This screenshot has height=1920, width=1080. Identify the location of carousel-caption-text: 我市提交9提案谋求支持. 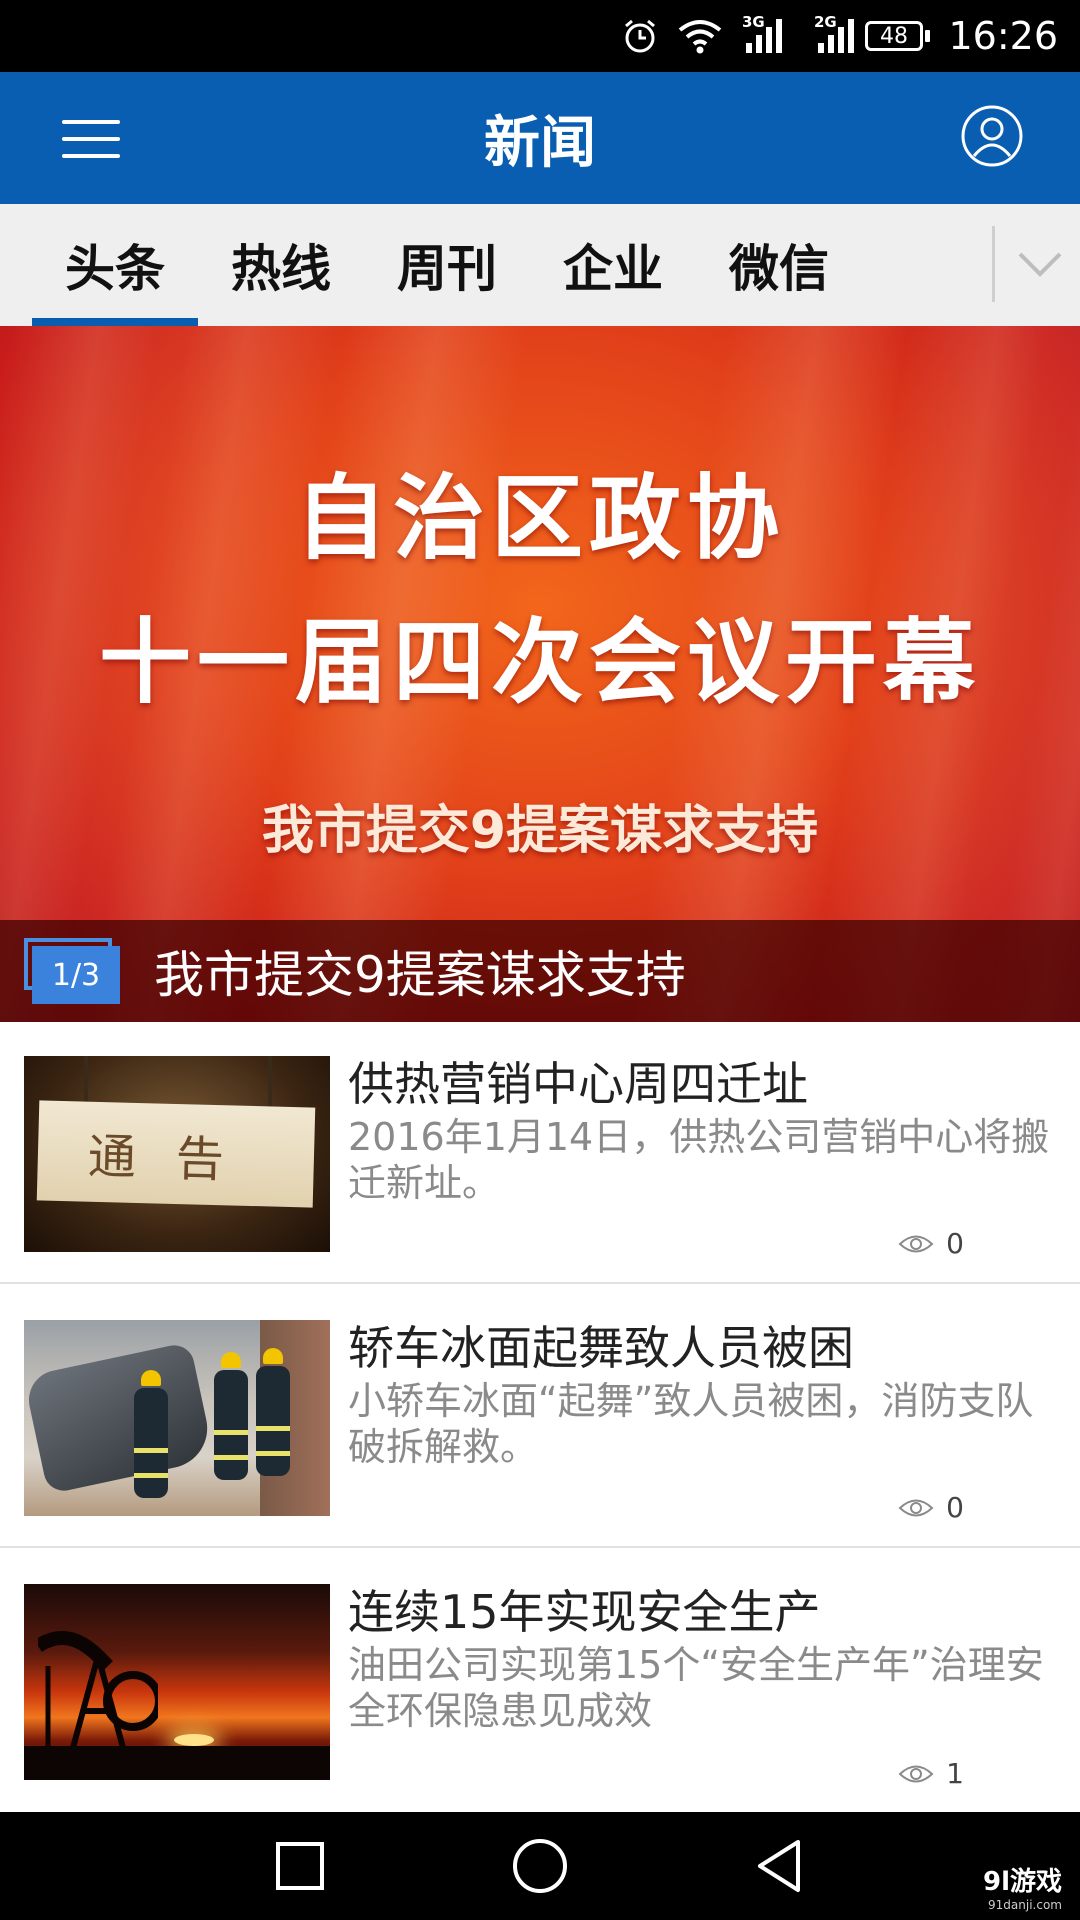
(420, 975).